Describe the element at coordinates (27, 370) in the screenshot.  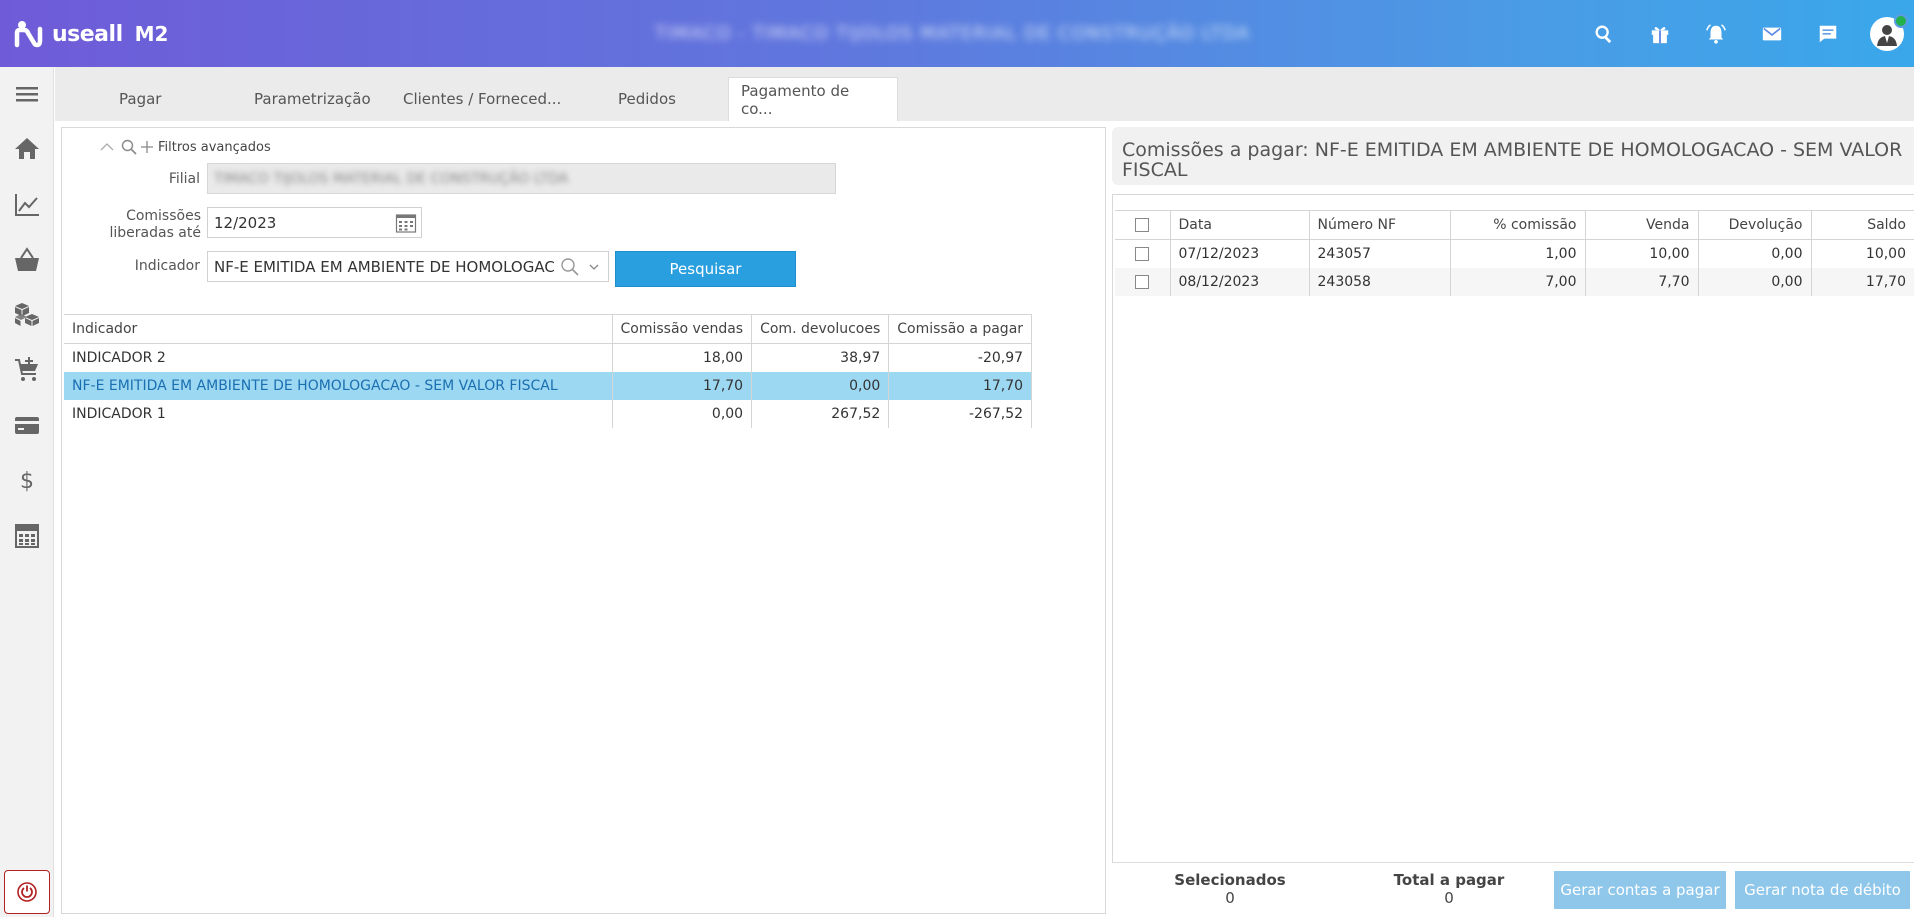
I see `cart-add-icon` at that location.